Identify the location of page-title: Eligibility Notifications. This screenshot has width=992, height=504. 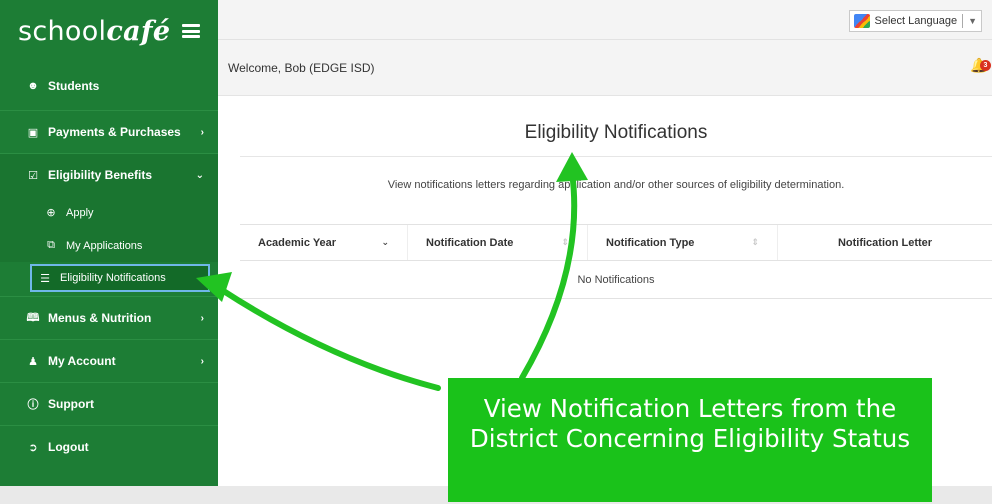
(616, 139).